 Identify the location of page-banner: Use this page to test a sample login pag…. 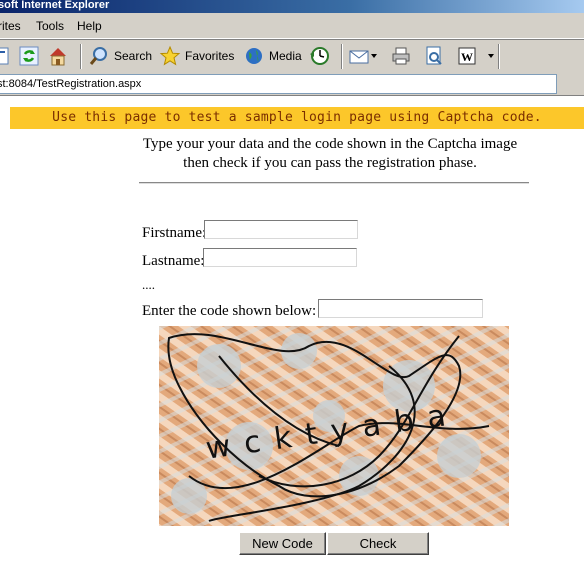
(297, 118).